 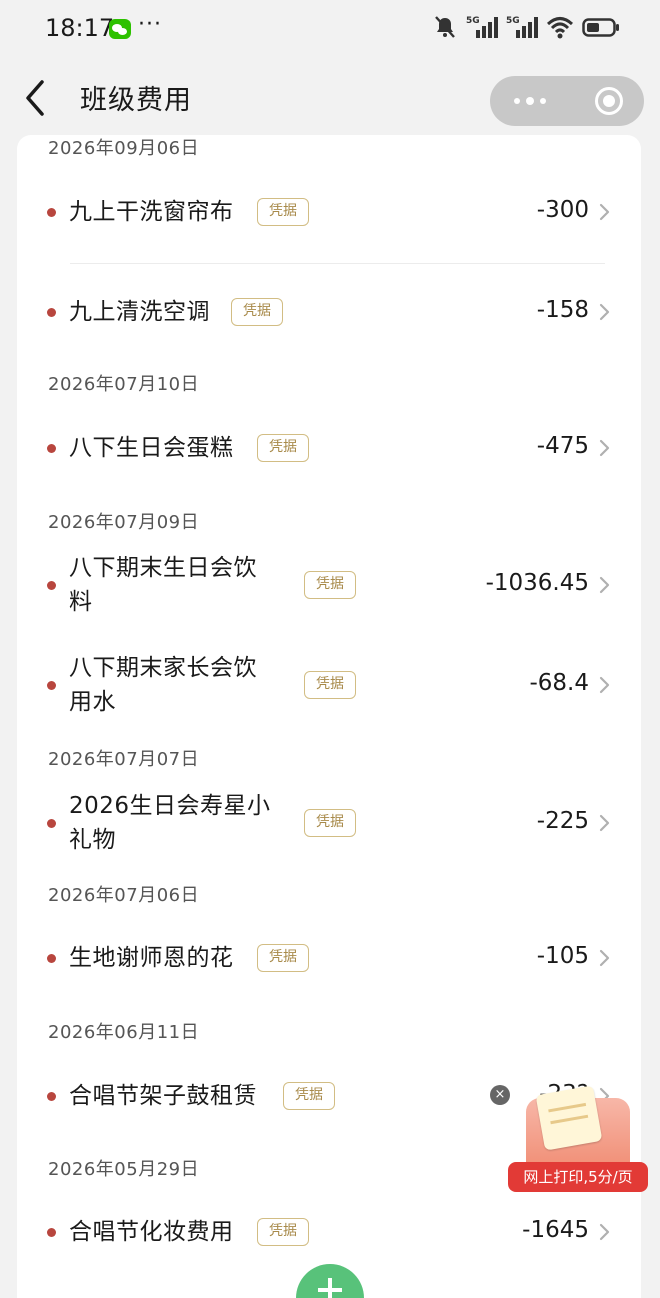 What do you see at coordinates (150, 24) in the screenshot?
I see `more-notifications-icon: ···` at bounding box center [150, 24].